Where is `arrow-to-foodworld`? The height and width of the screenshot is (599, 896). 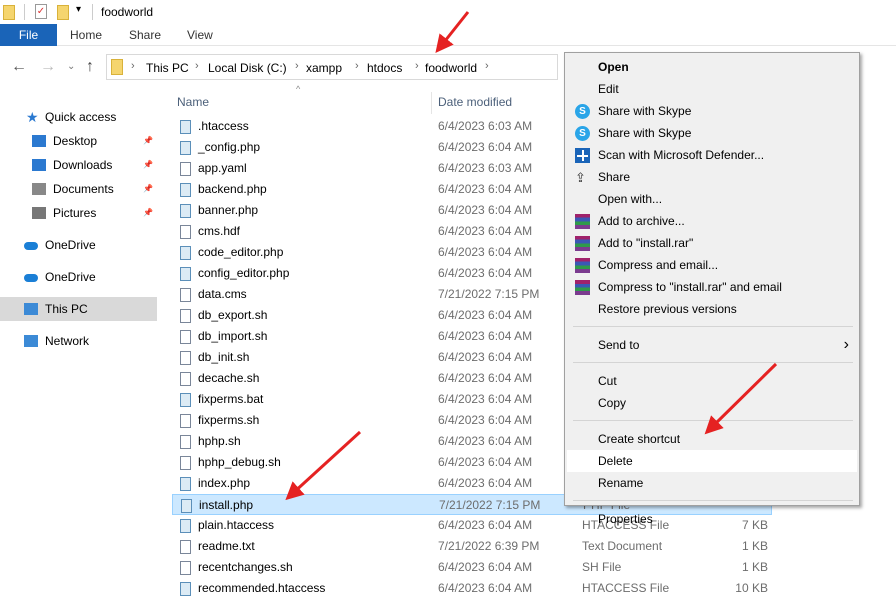
arrow-to-foodworld is located at coordinates (452, 32).